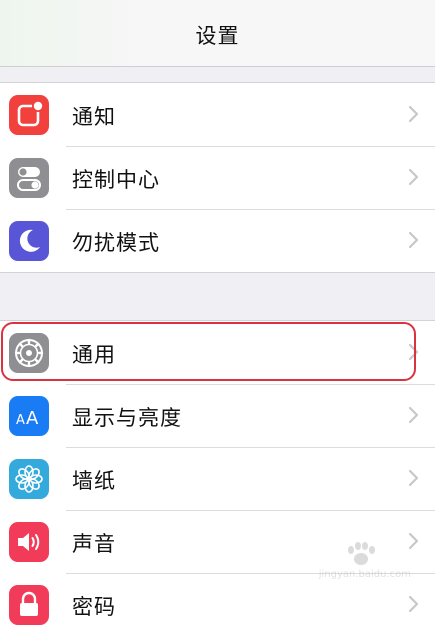  Describe the element at coordinates (29, 479) in the screenshot. I see `wallpaper-icon` at that location.